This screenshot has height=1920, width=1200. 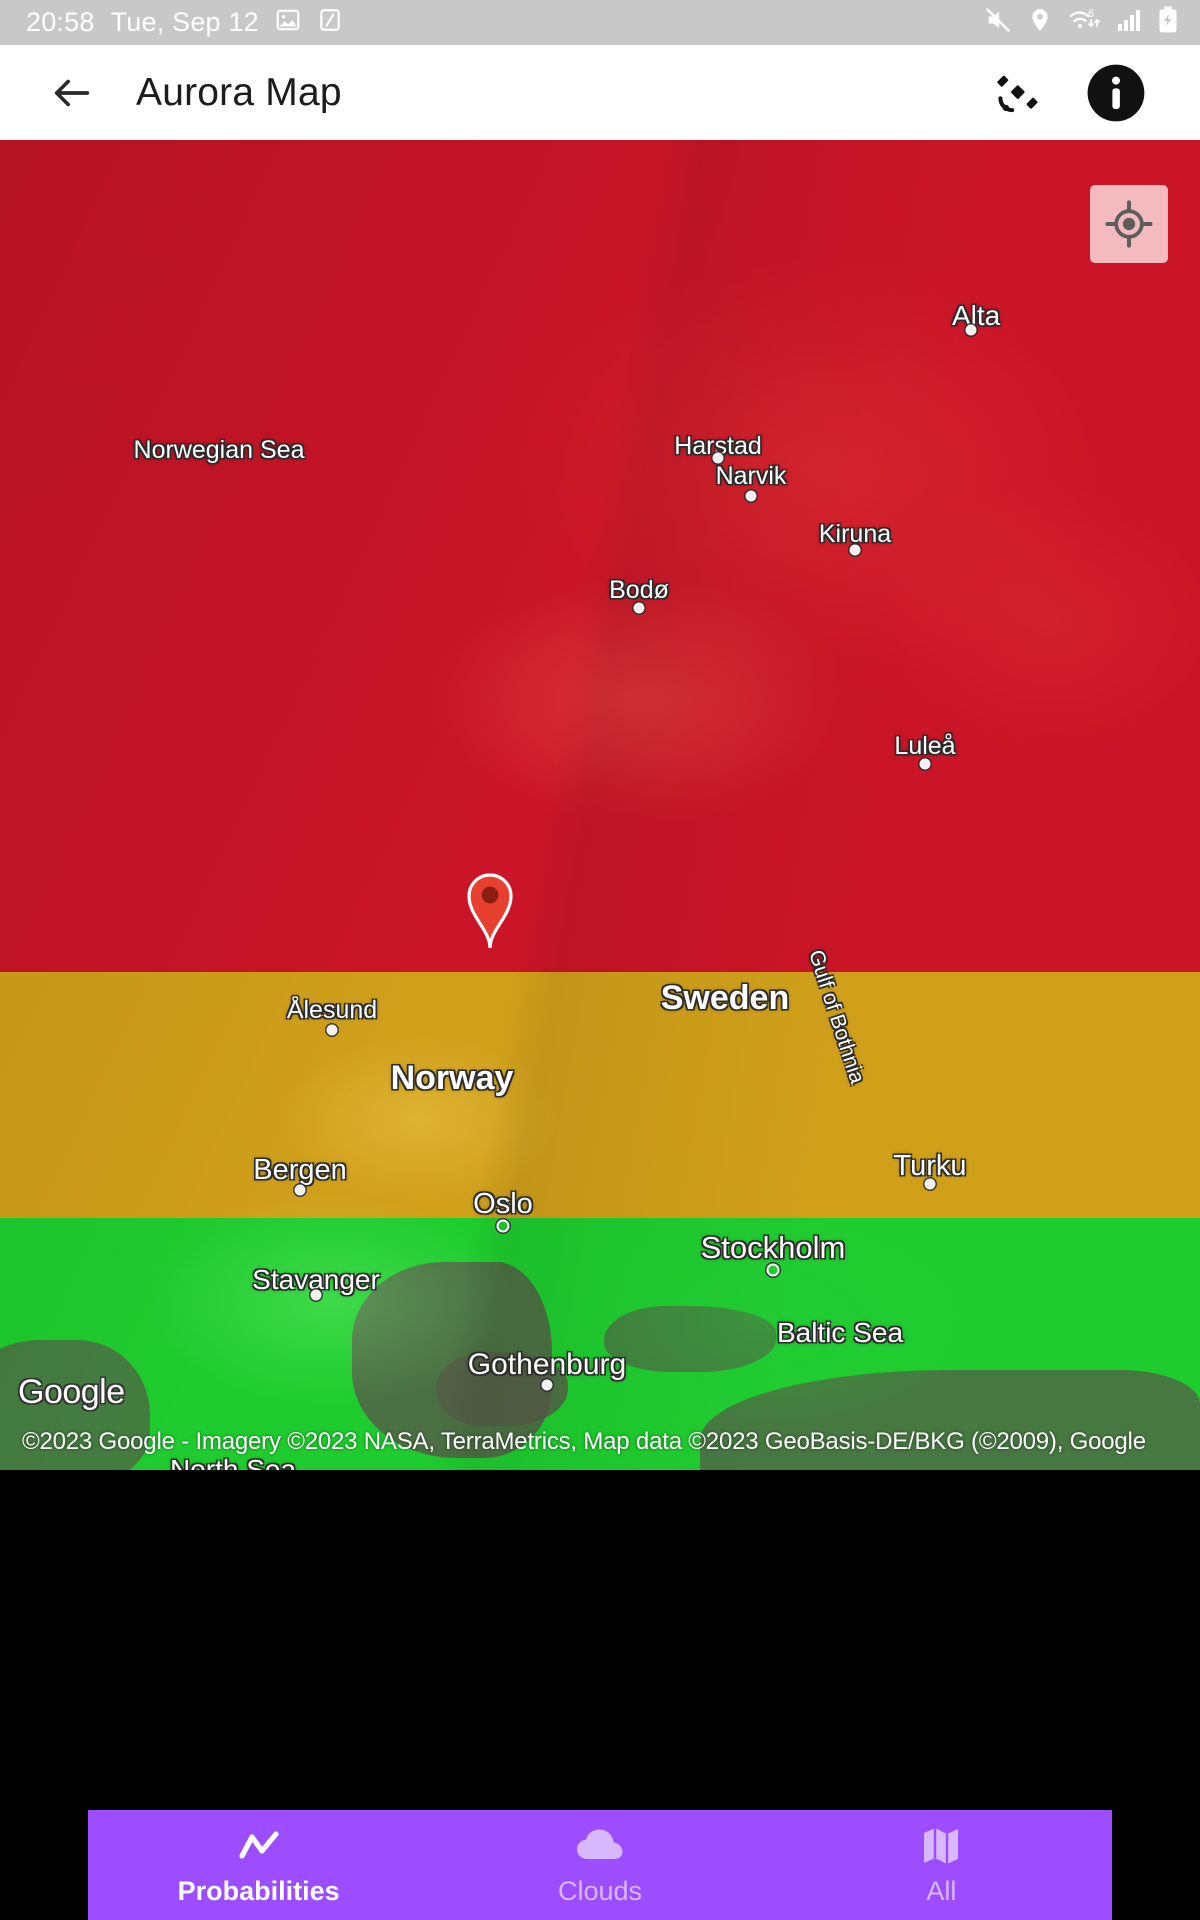 I want to click on back-button, so click(x=72, y=93).